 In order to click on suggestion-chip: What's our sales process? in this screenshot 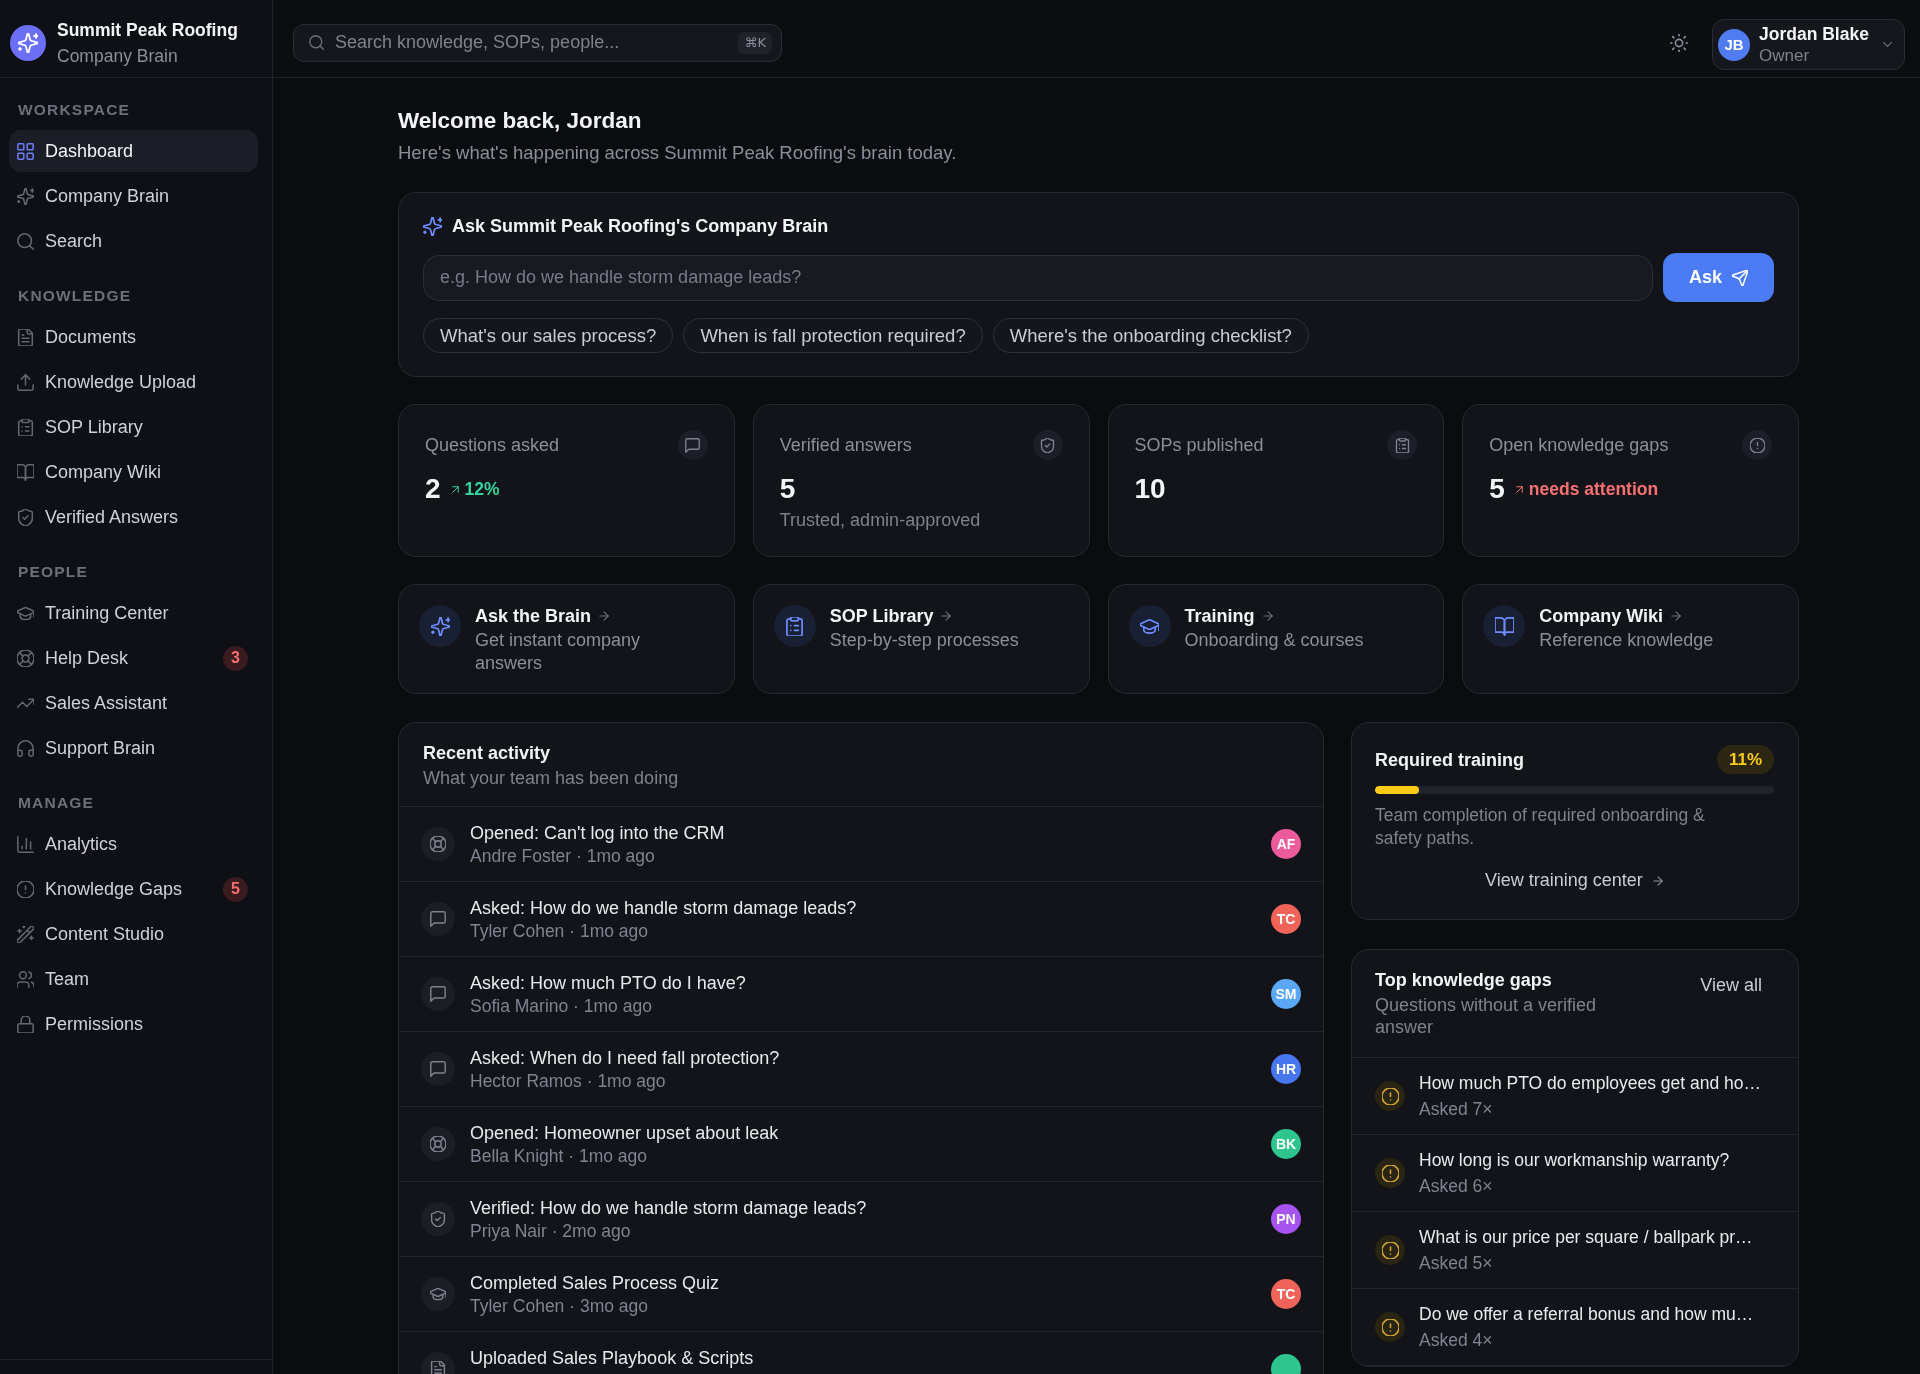, I will do `click(548, 335)`.